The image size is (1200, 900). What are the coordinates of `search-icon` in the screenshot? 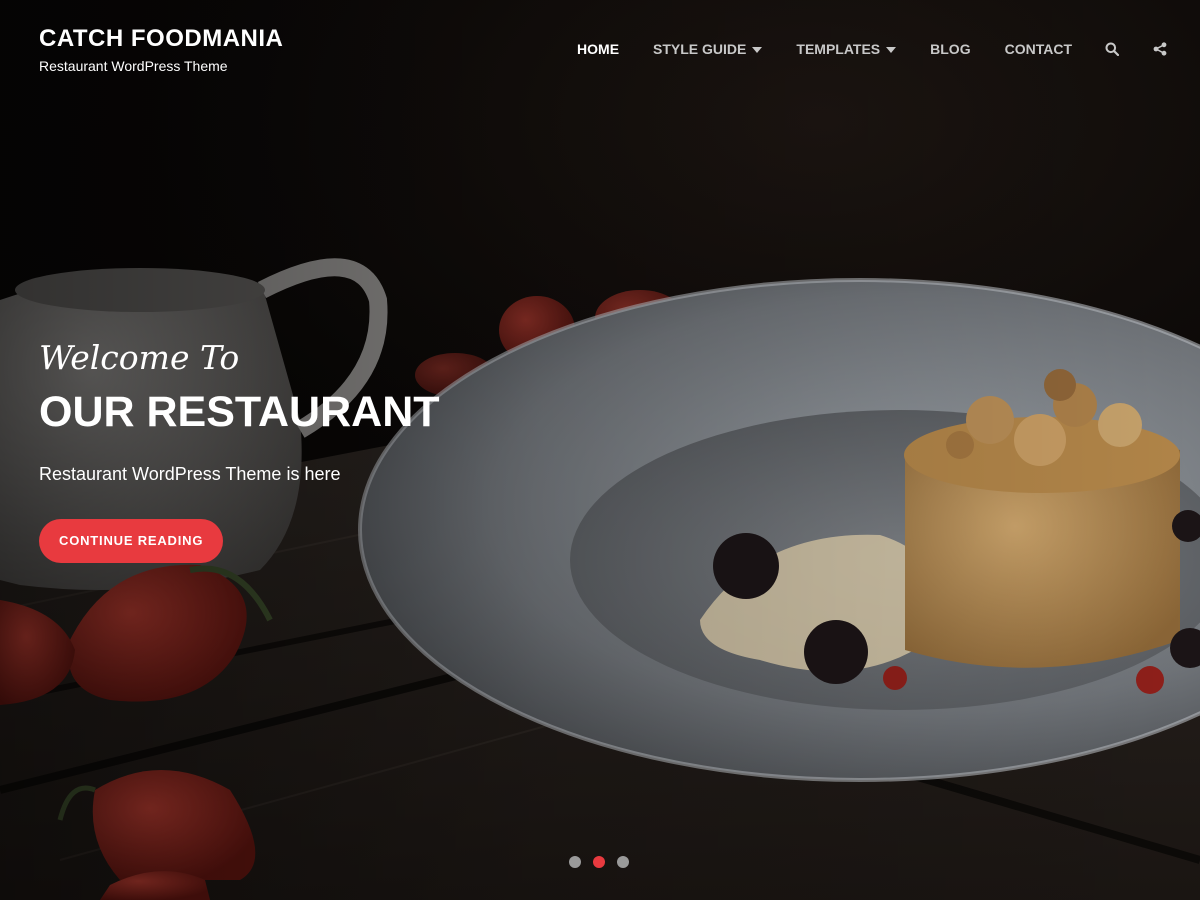 It's located at (1112, 49).